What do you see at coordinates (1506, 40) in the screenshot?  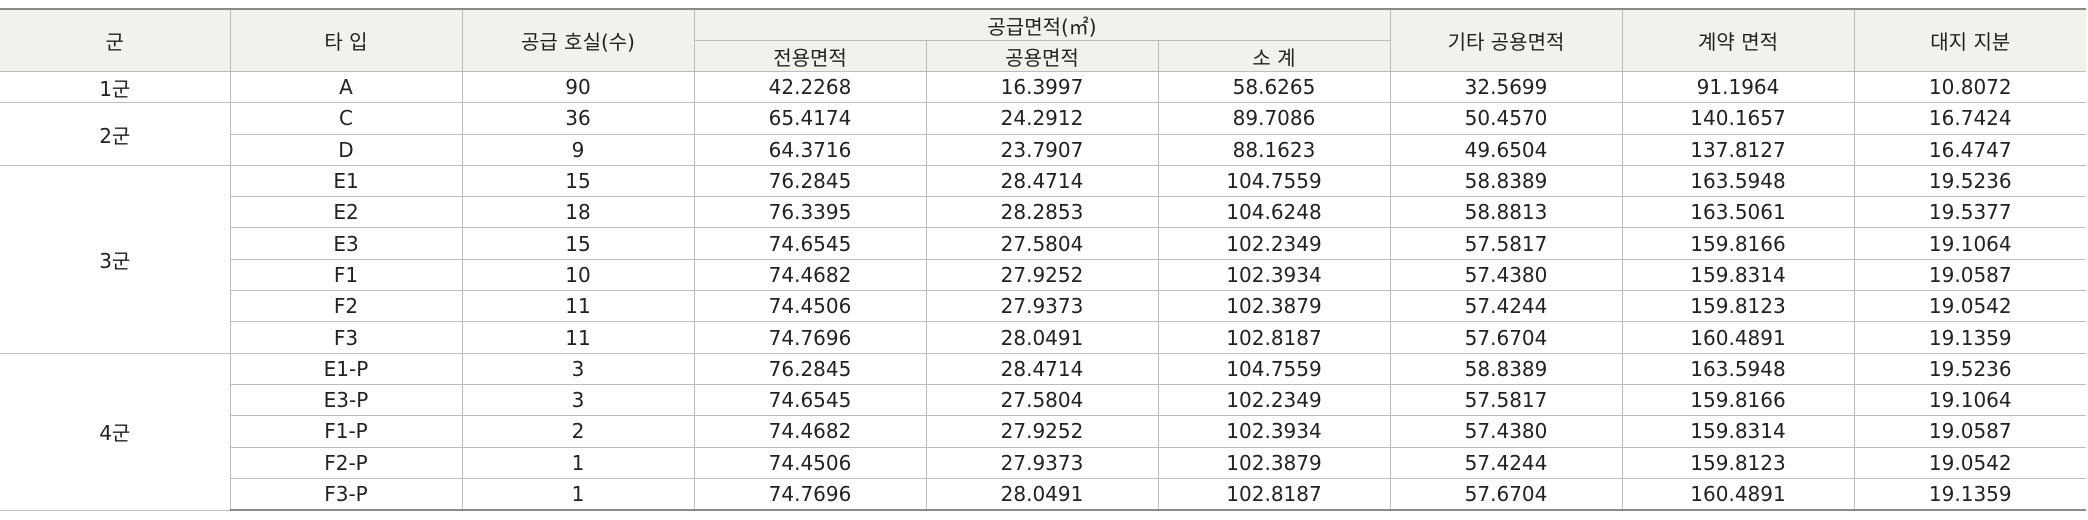 I see `header-other-common-area: 기타 공용면적` at bounding box center [1506, 40].